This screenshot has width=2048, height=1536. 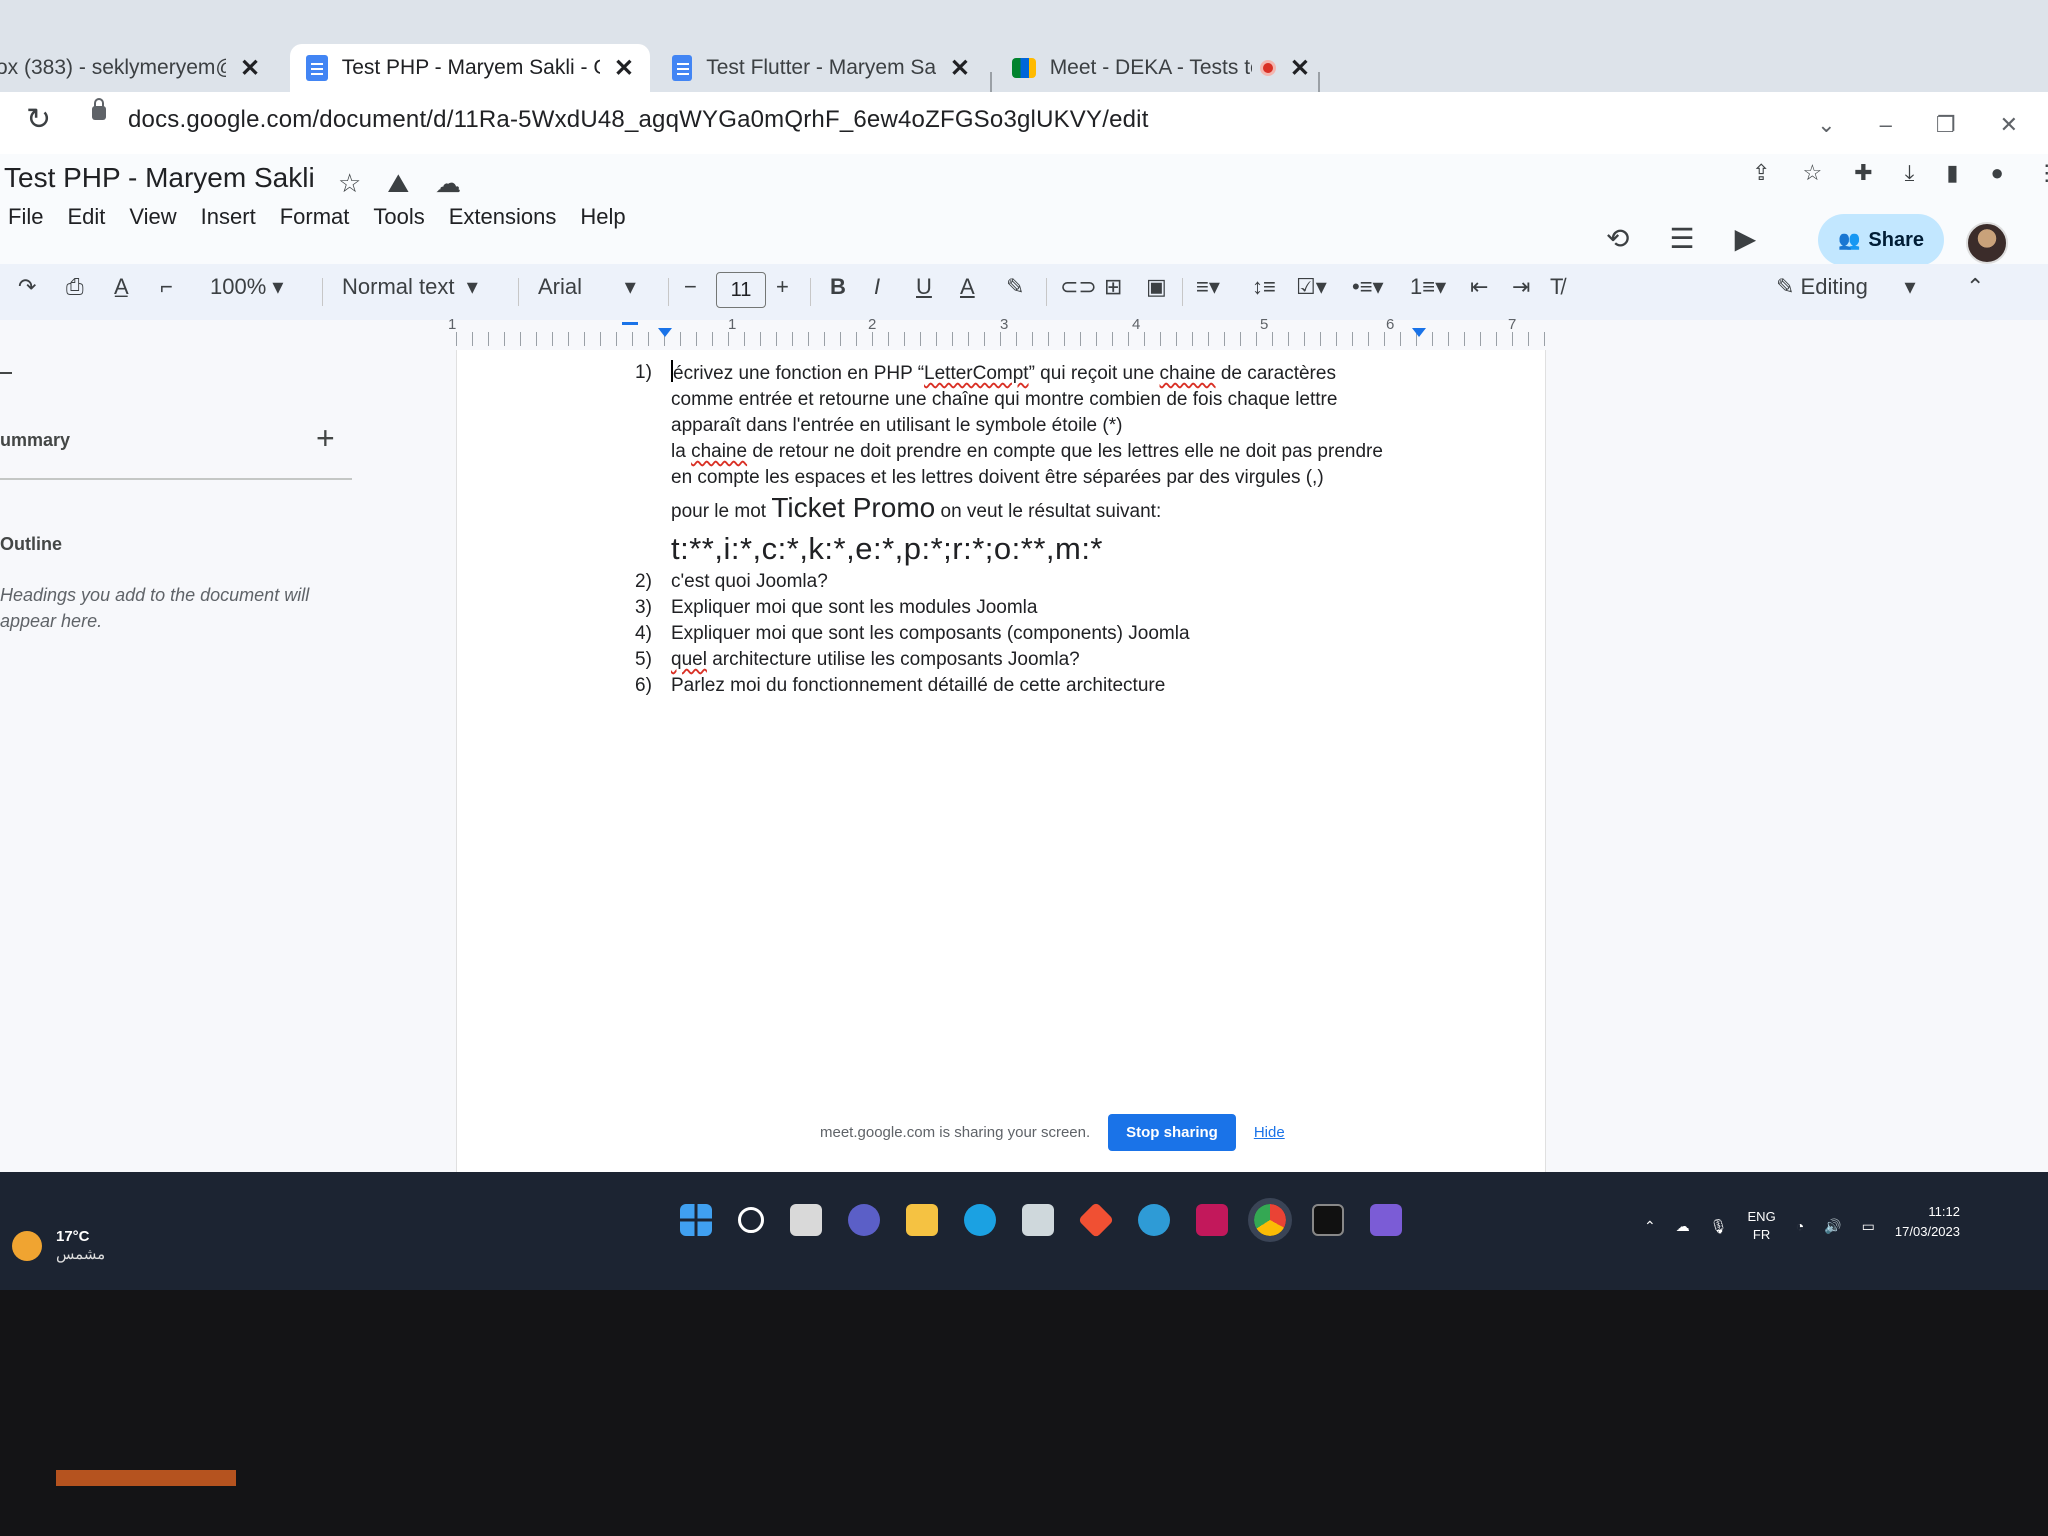 What do you see at coordinates (27, 287) in the screenshot?
I see `redo-icon: ↷` at bounding box center [27, 287].